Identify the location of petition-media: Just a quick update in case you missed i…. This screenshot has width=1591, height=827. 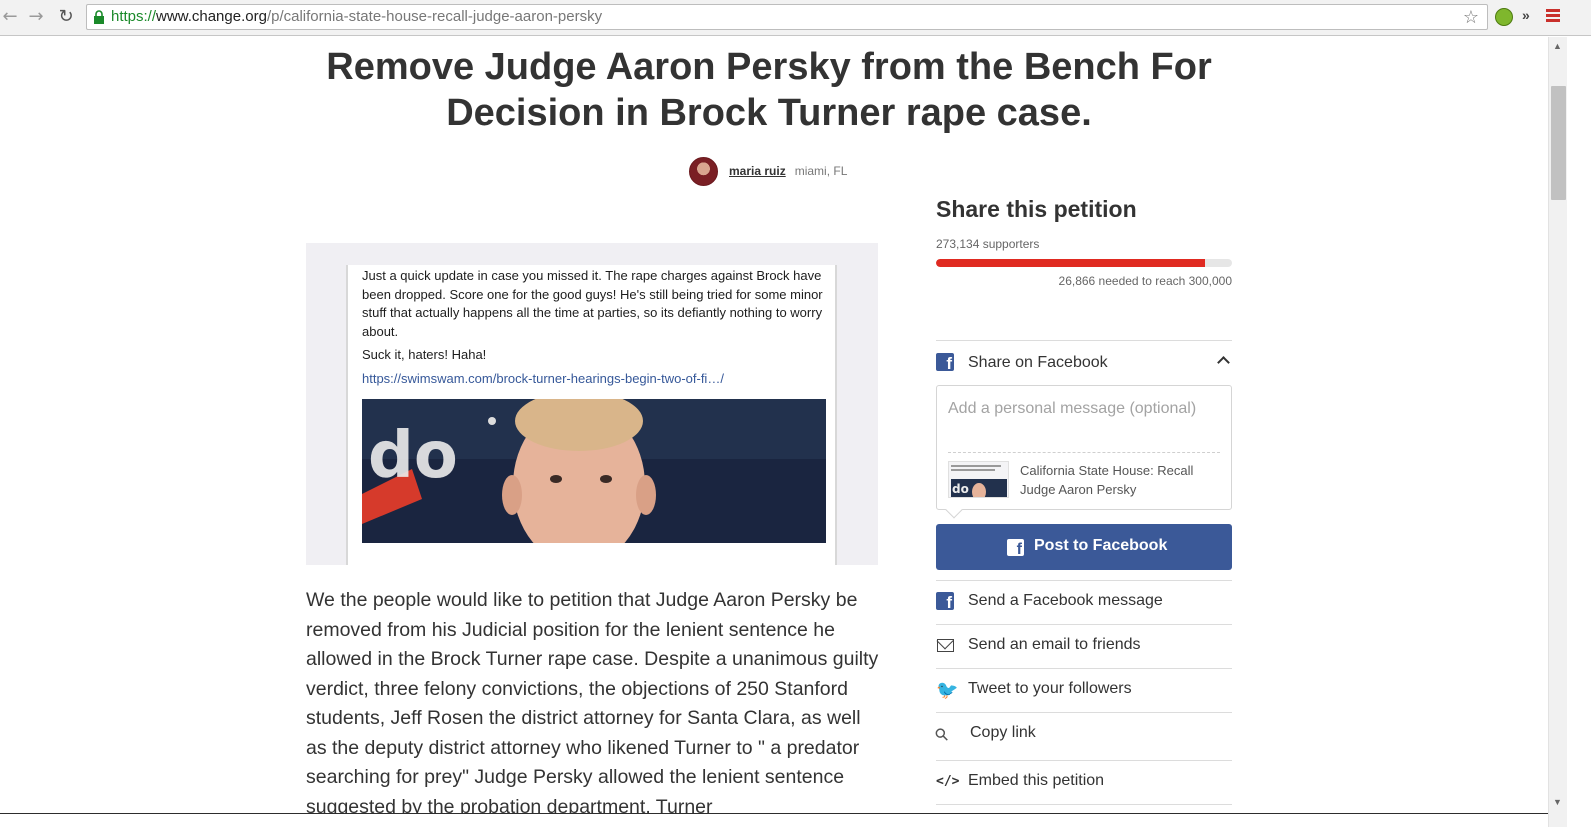
(592, 404).